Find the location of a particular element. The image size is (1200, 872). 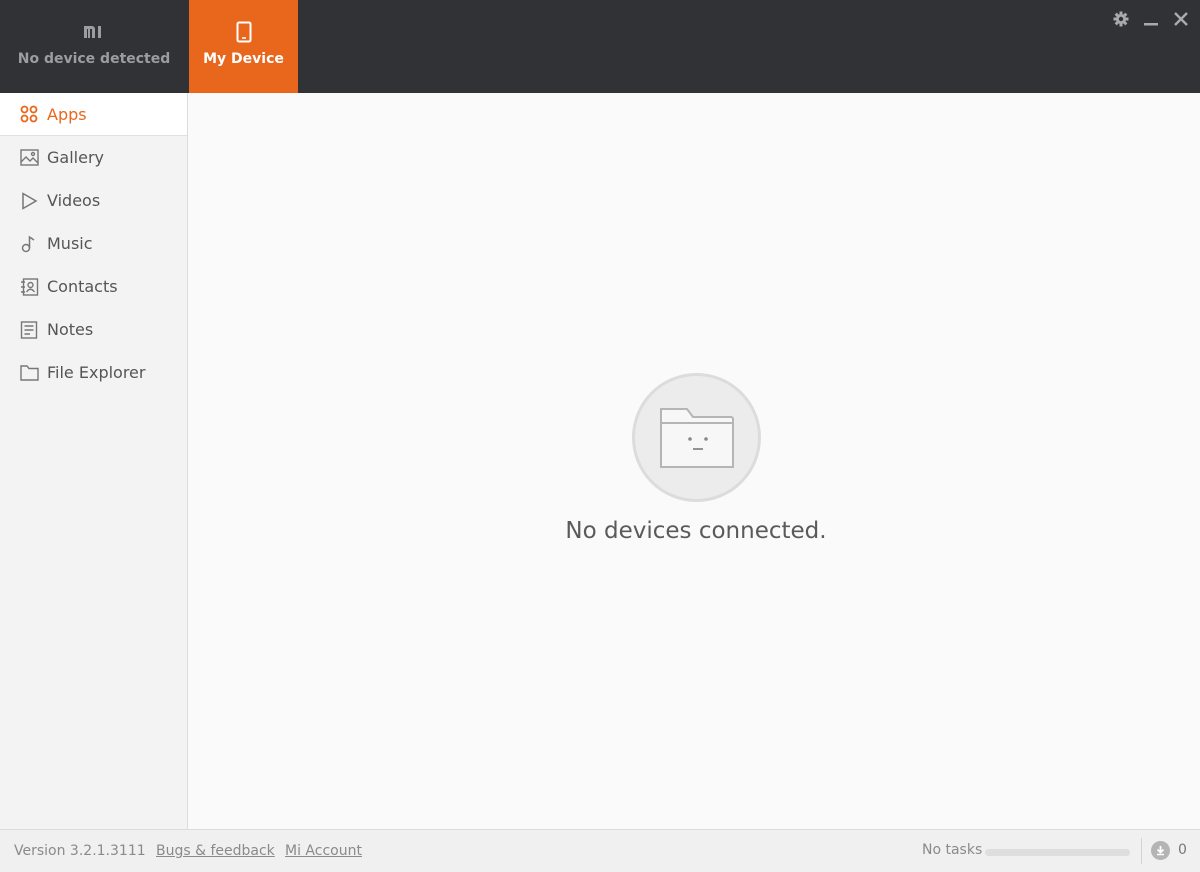

notes-icon is located at coordinates (29, 330).